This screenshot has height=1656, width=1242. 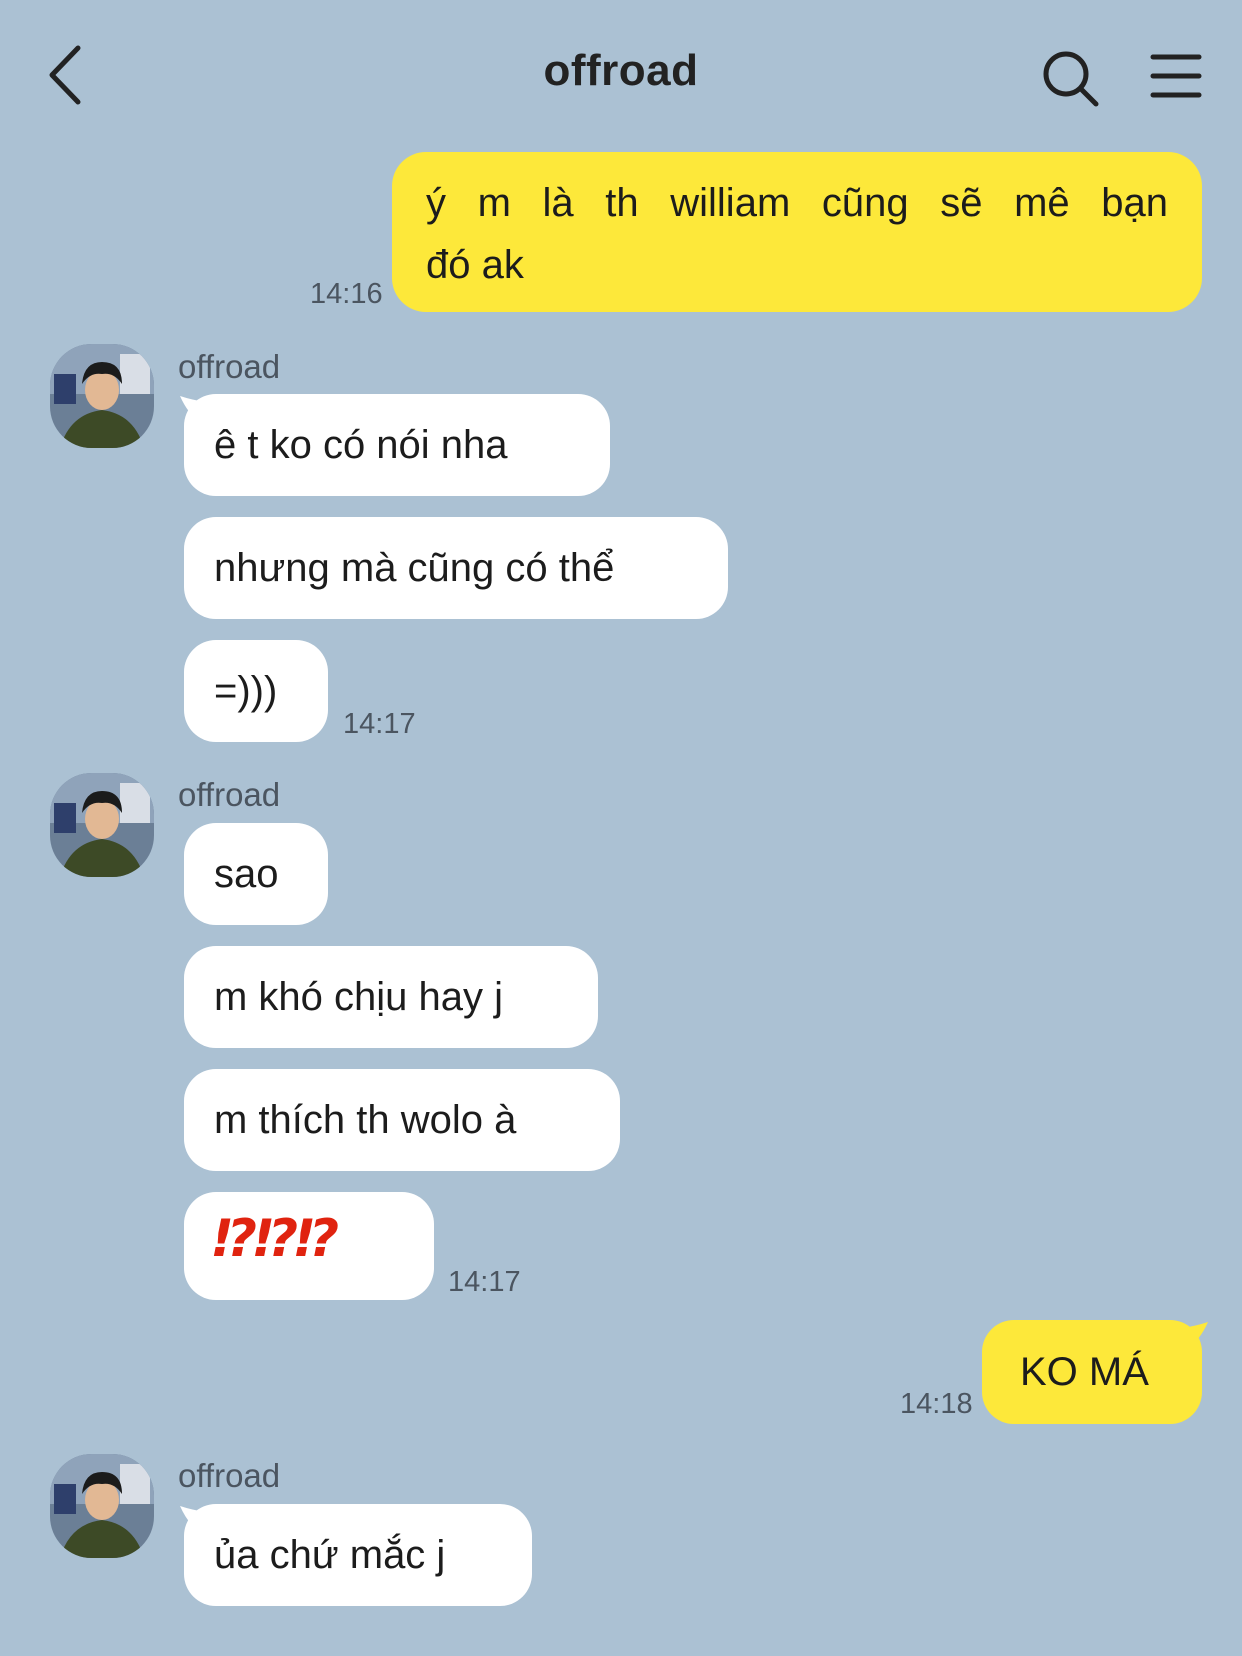 What do you see at coordinates (936, 1404) in the screenshot?
I see `timestamp: 14:18` at bounding box center [936, 1404].